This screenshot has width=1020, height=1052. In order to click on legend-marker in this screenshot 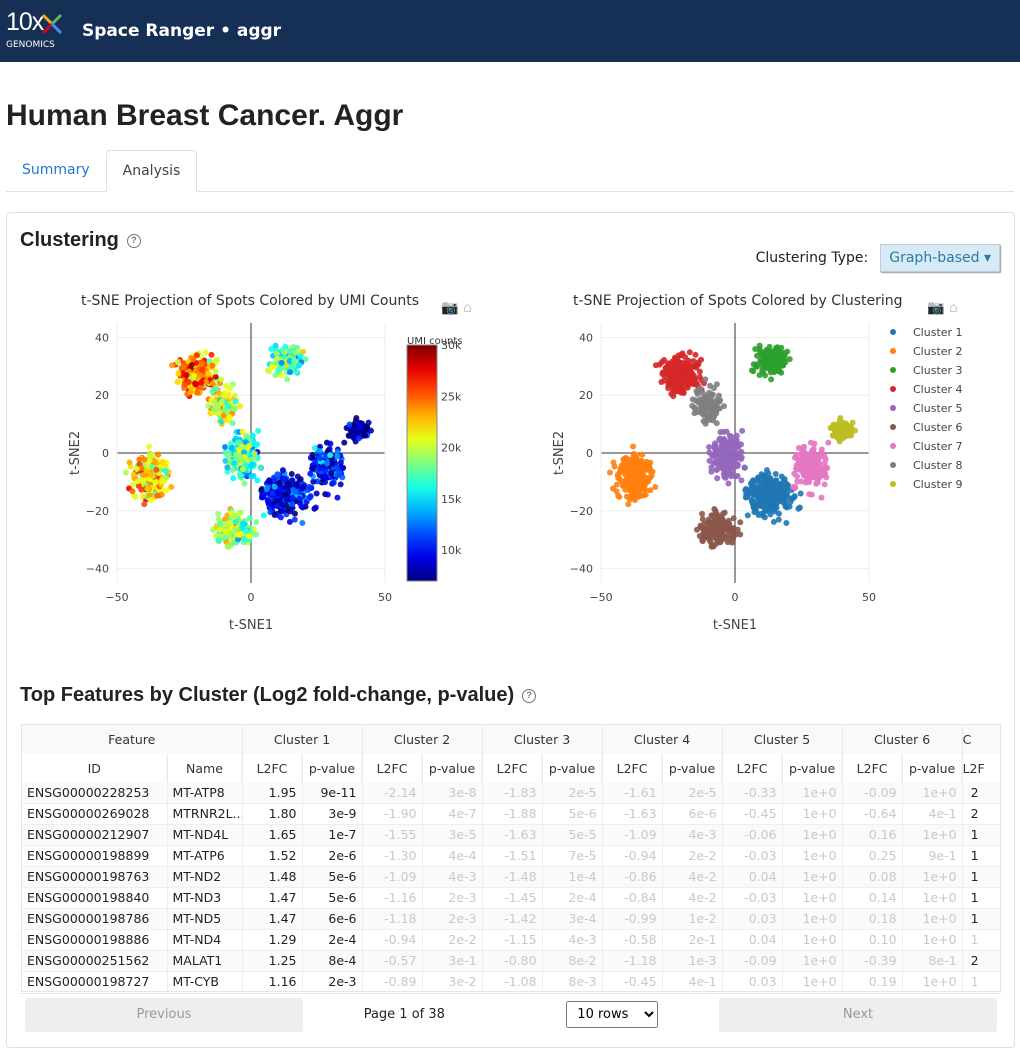, I will do `click(893, 408)`.